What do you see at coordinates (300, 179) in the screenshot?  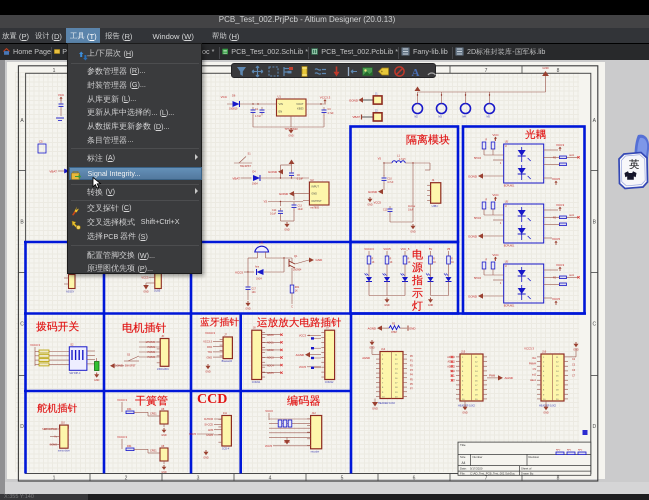 I see `svg-text: 0.1uF` at bounding box center [300, 179].